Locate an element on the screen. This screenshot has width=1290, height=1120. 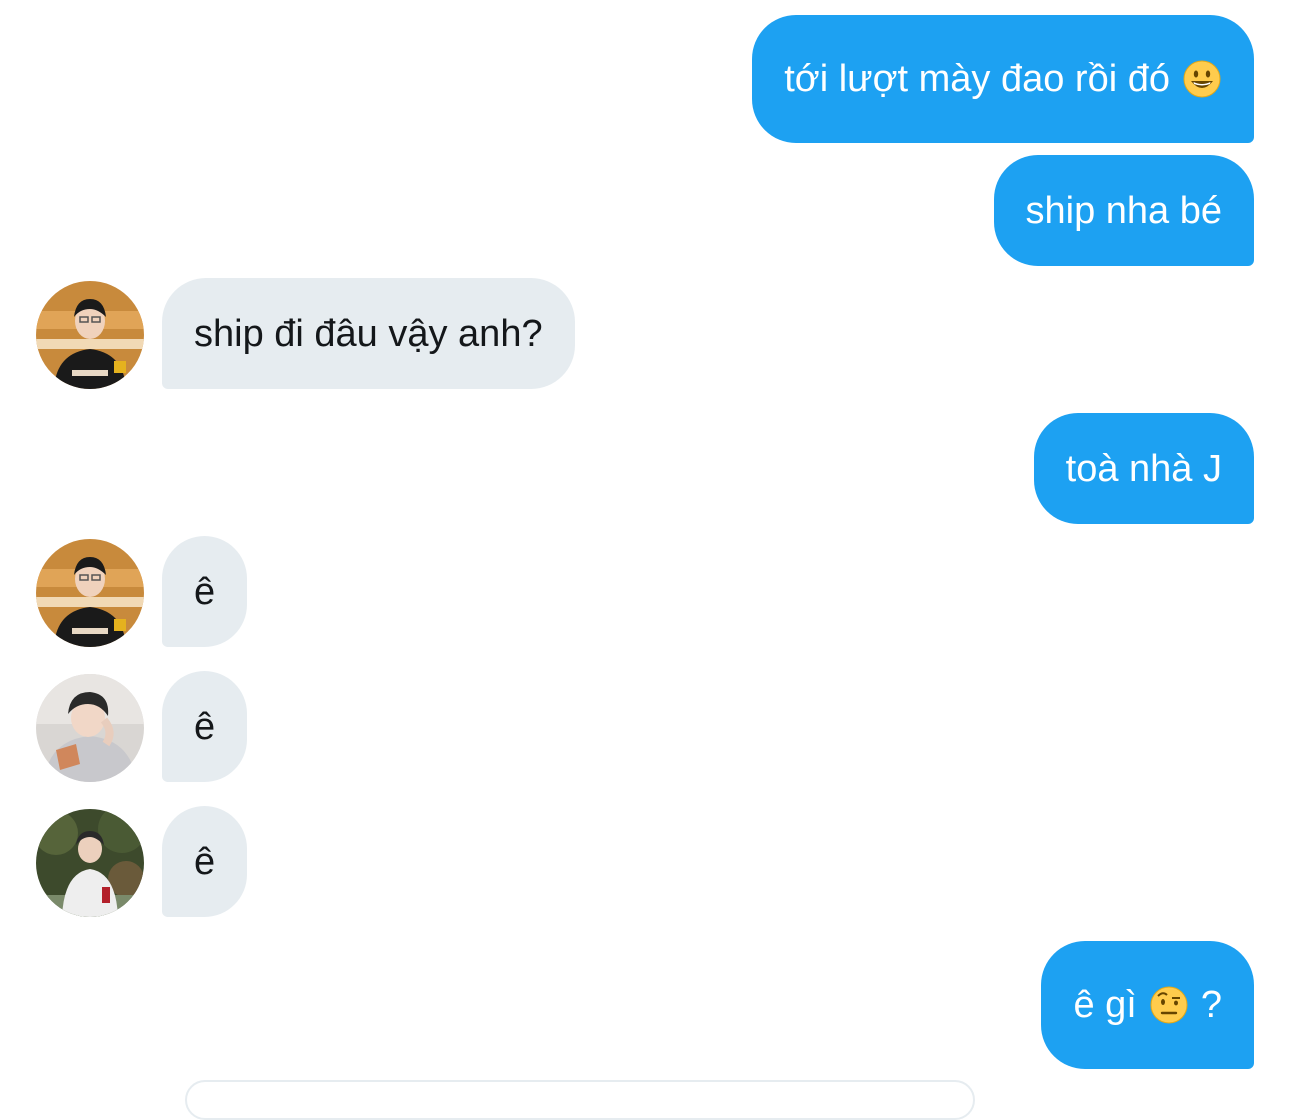
message-composer is located at coordinates (580, 1100).